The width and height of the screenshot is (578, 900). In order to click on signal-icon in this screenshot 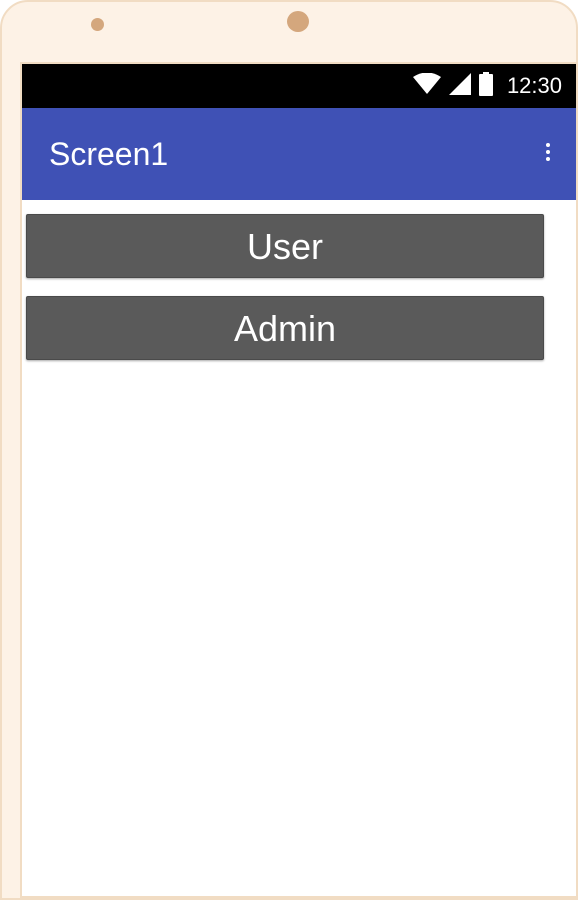, I will do `click(459, 86)`.